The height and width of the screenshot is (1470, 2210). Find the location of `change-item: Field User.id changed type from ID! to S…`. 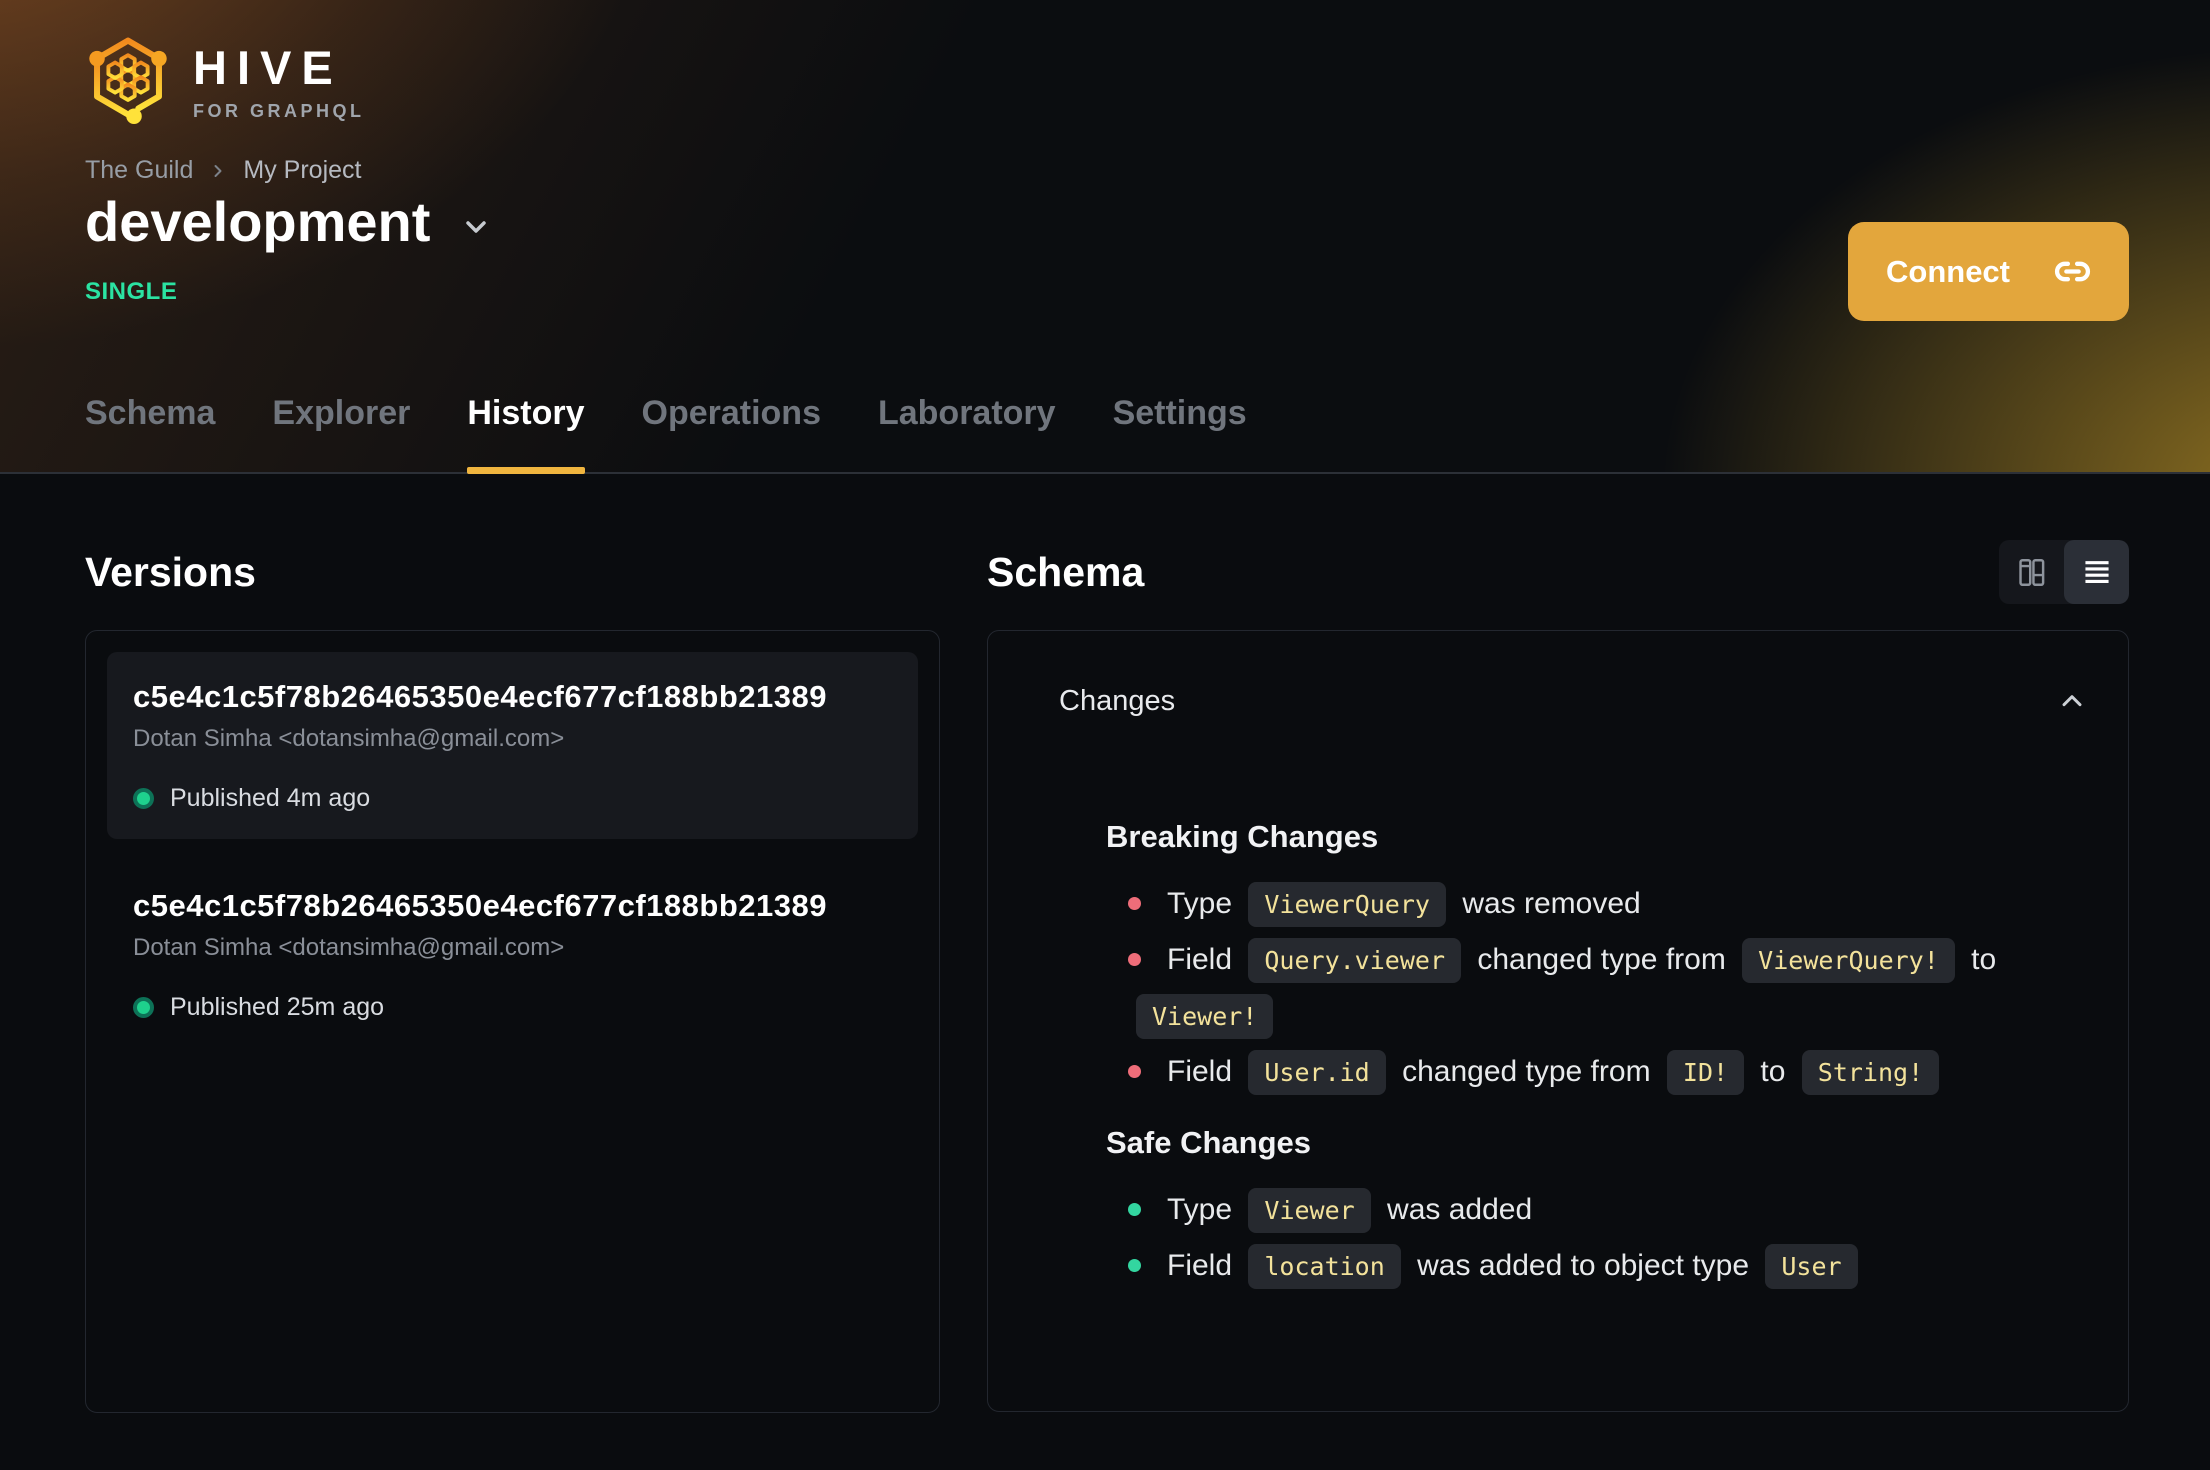

change-item: Field User.id changed type from ID! to S… is located at coordinates (1608, 1072).